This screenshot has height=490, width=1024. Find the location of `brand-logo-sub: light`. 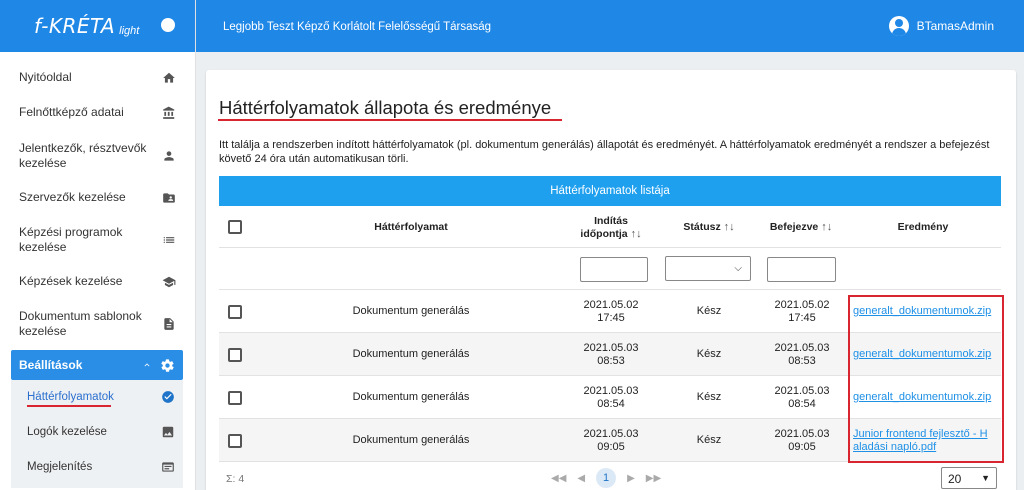

brand-logo-sub: light is located at coordinates (129, 31).